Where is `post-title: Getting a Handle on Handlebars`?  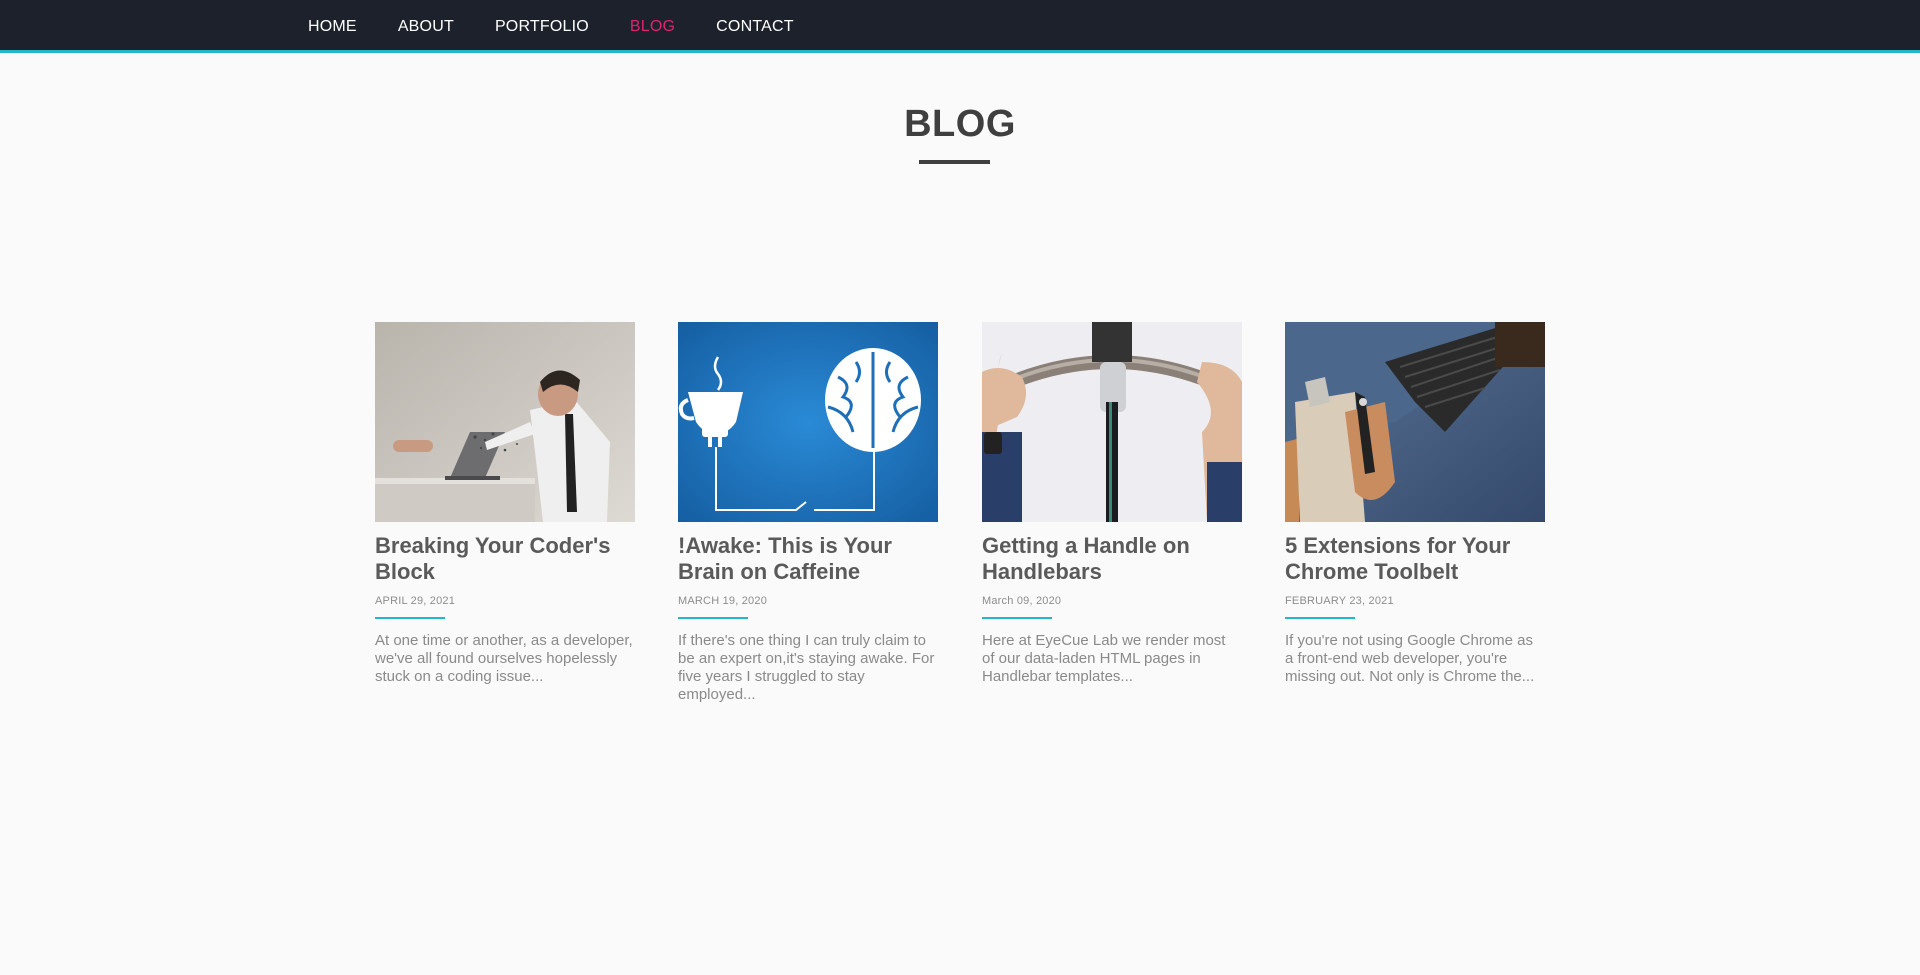
post-title: Getting a Handle on Handlebars is located at coordinates (1112, 559).